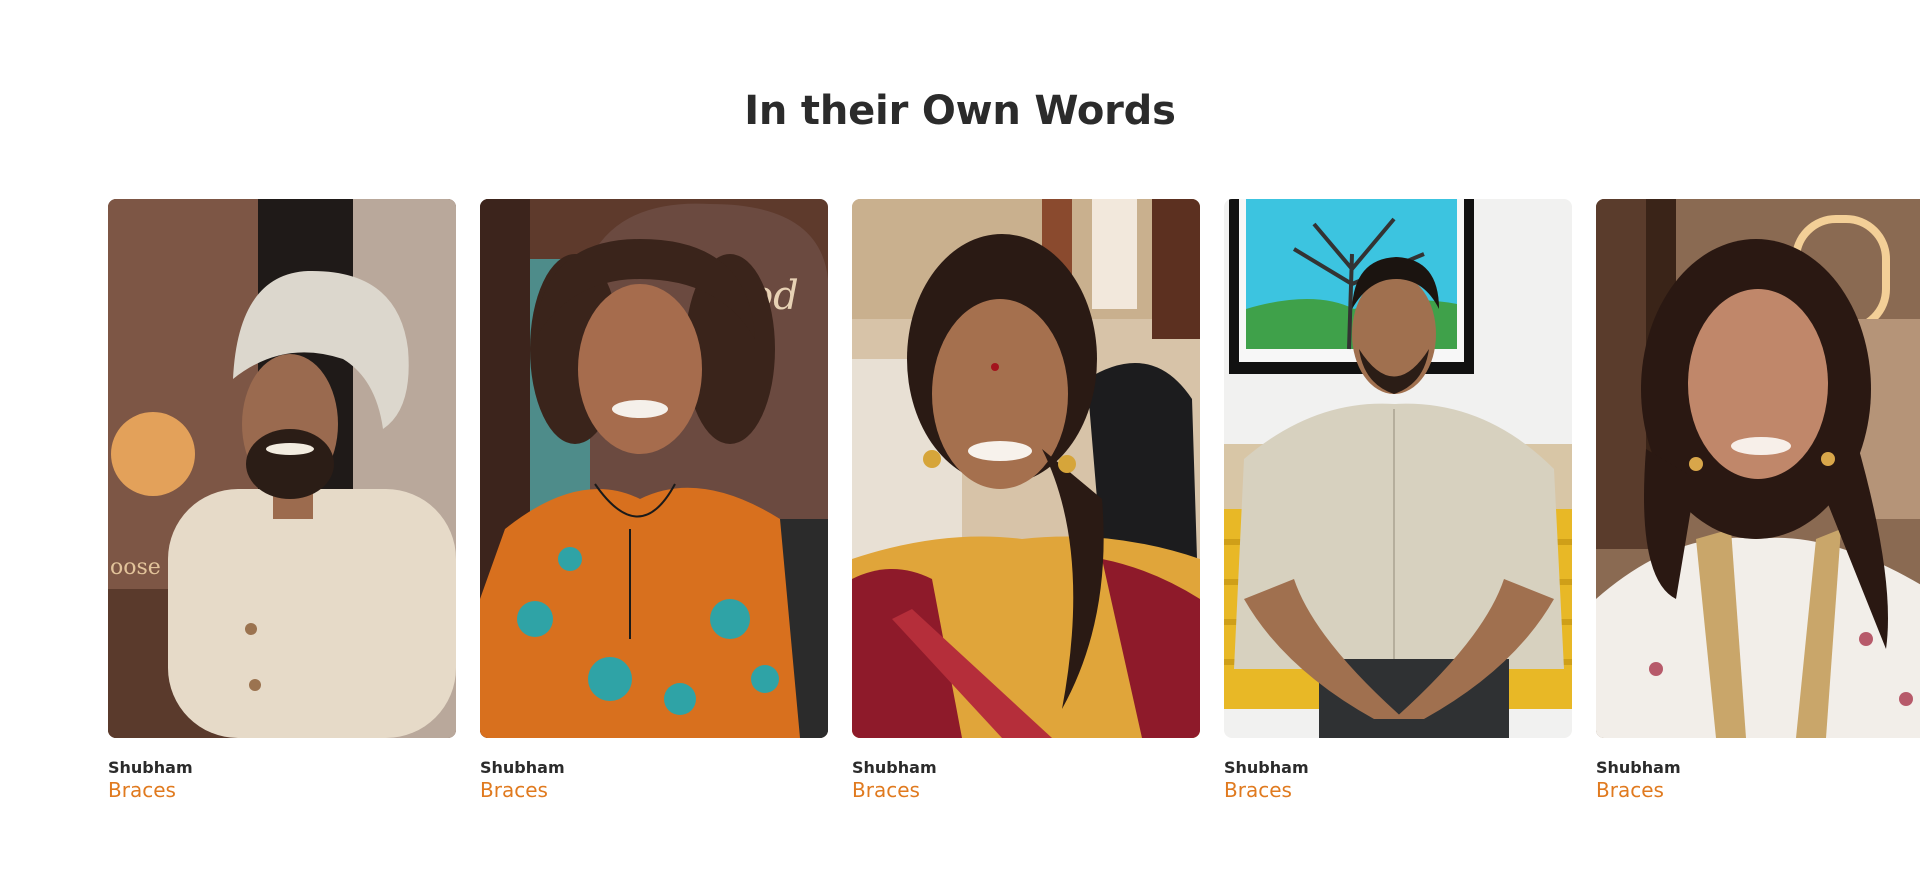  I want to click on portrait-woman-saree-image, so click(1026, 468).